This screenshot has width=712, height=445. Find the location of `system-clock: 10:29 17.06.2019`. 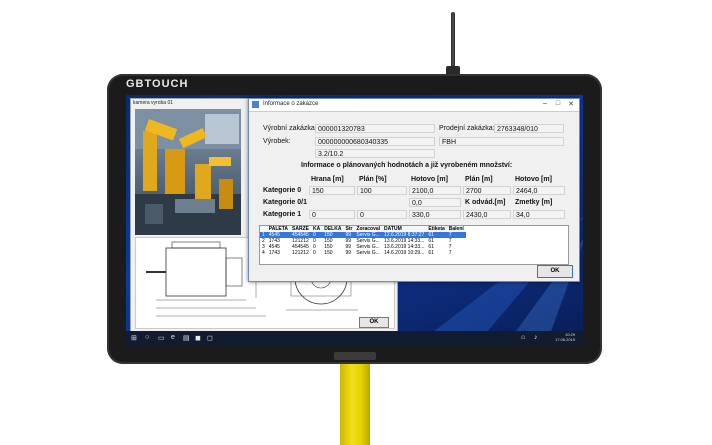

system-clock: 10:29 17.06.2019 is located at coordinates (565, 337).